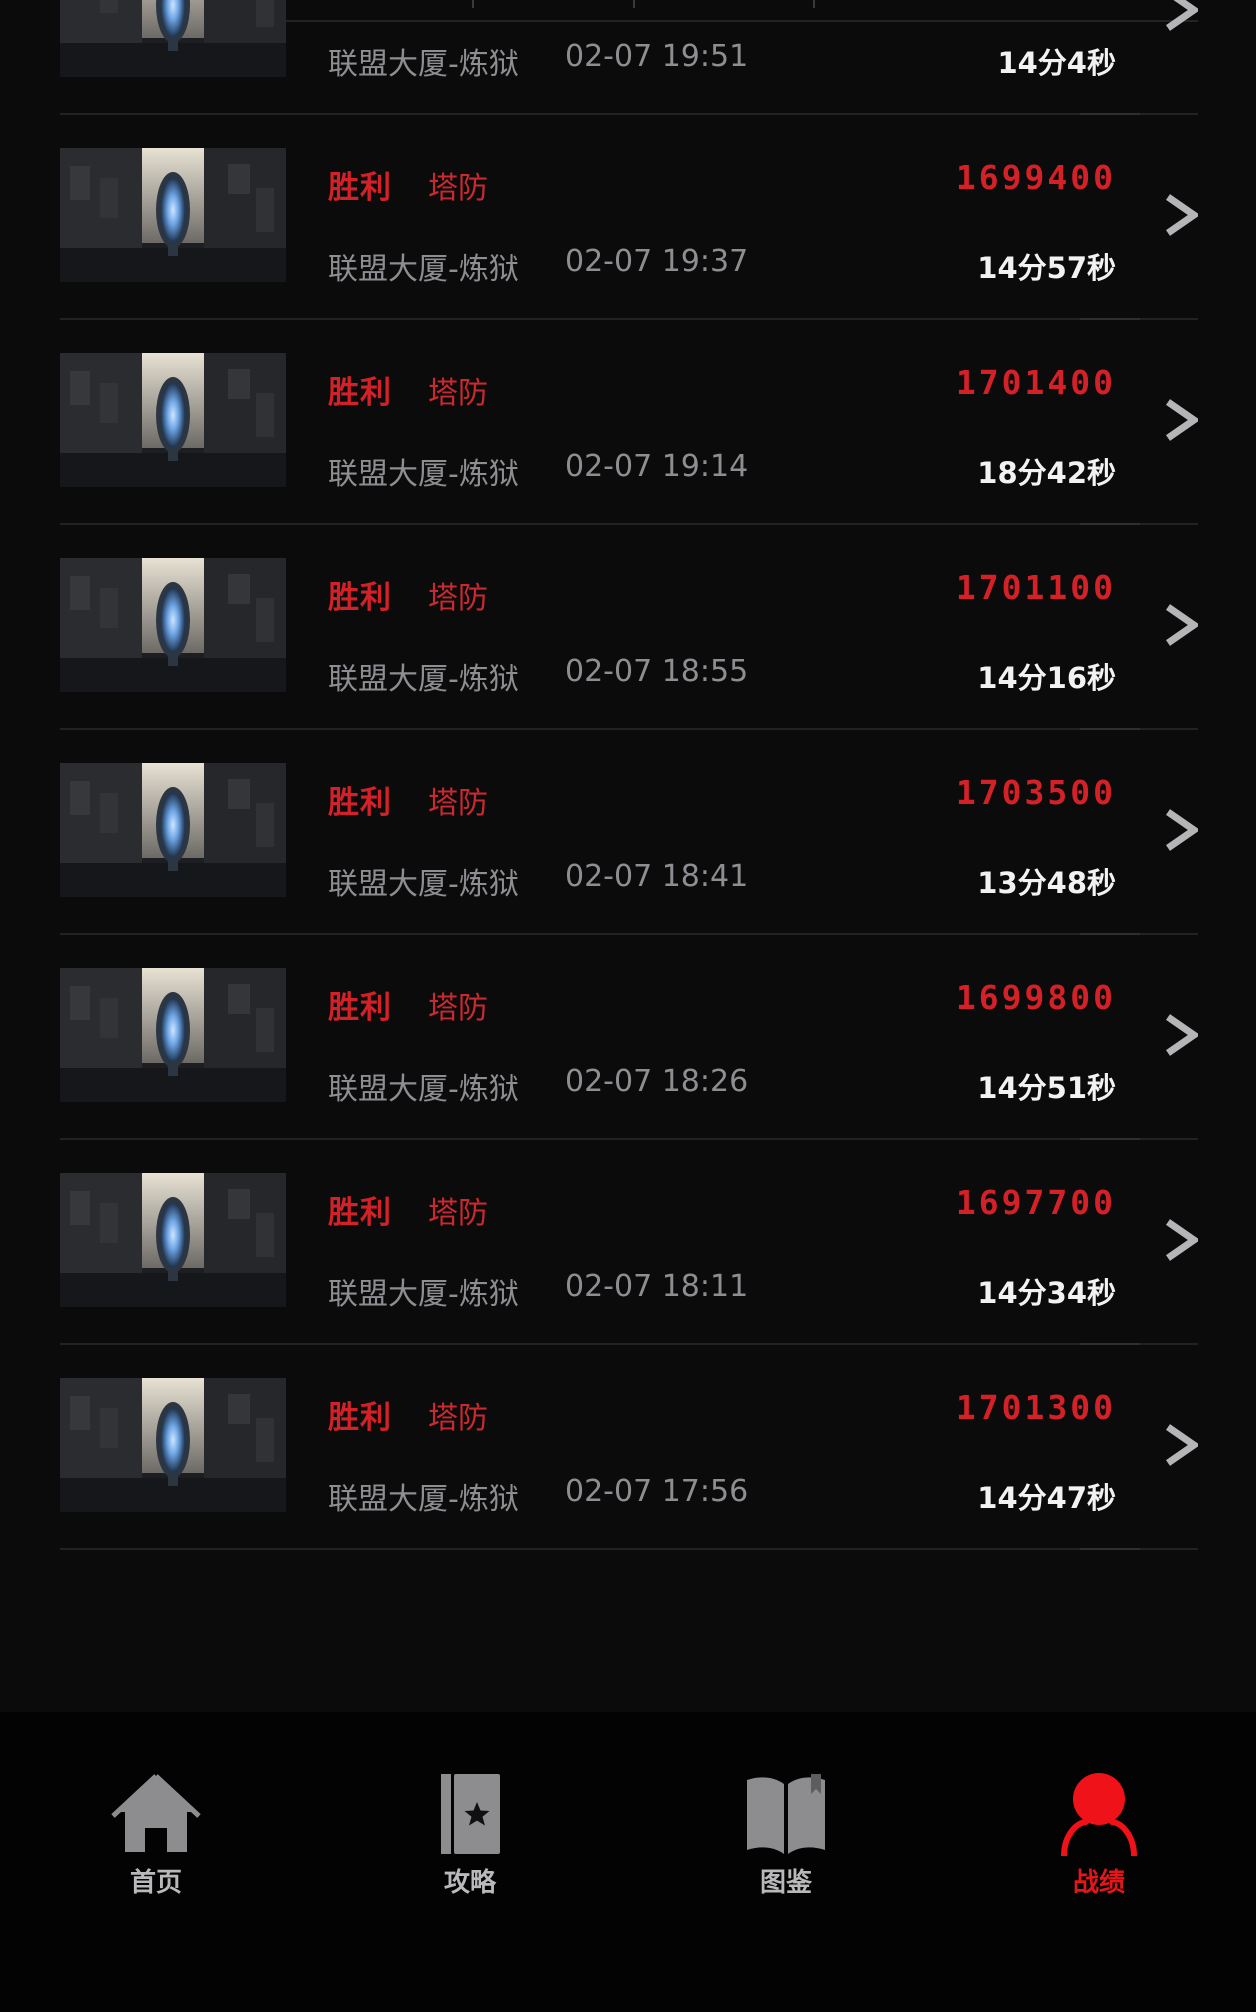 The image size is (1256, 2012). I want to click on record-row: 胜利 塔防 1697700 联盟大厦-炼狱 02-07 18:11 14分34秒, so click(629, 1241).